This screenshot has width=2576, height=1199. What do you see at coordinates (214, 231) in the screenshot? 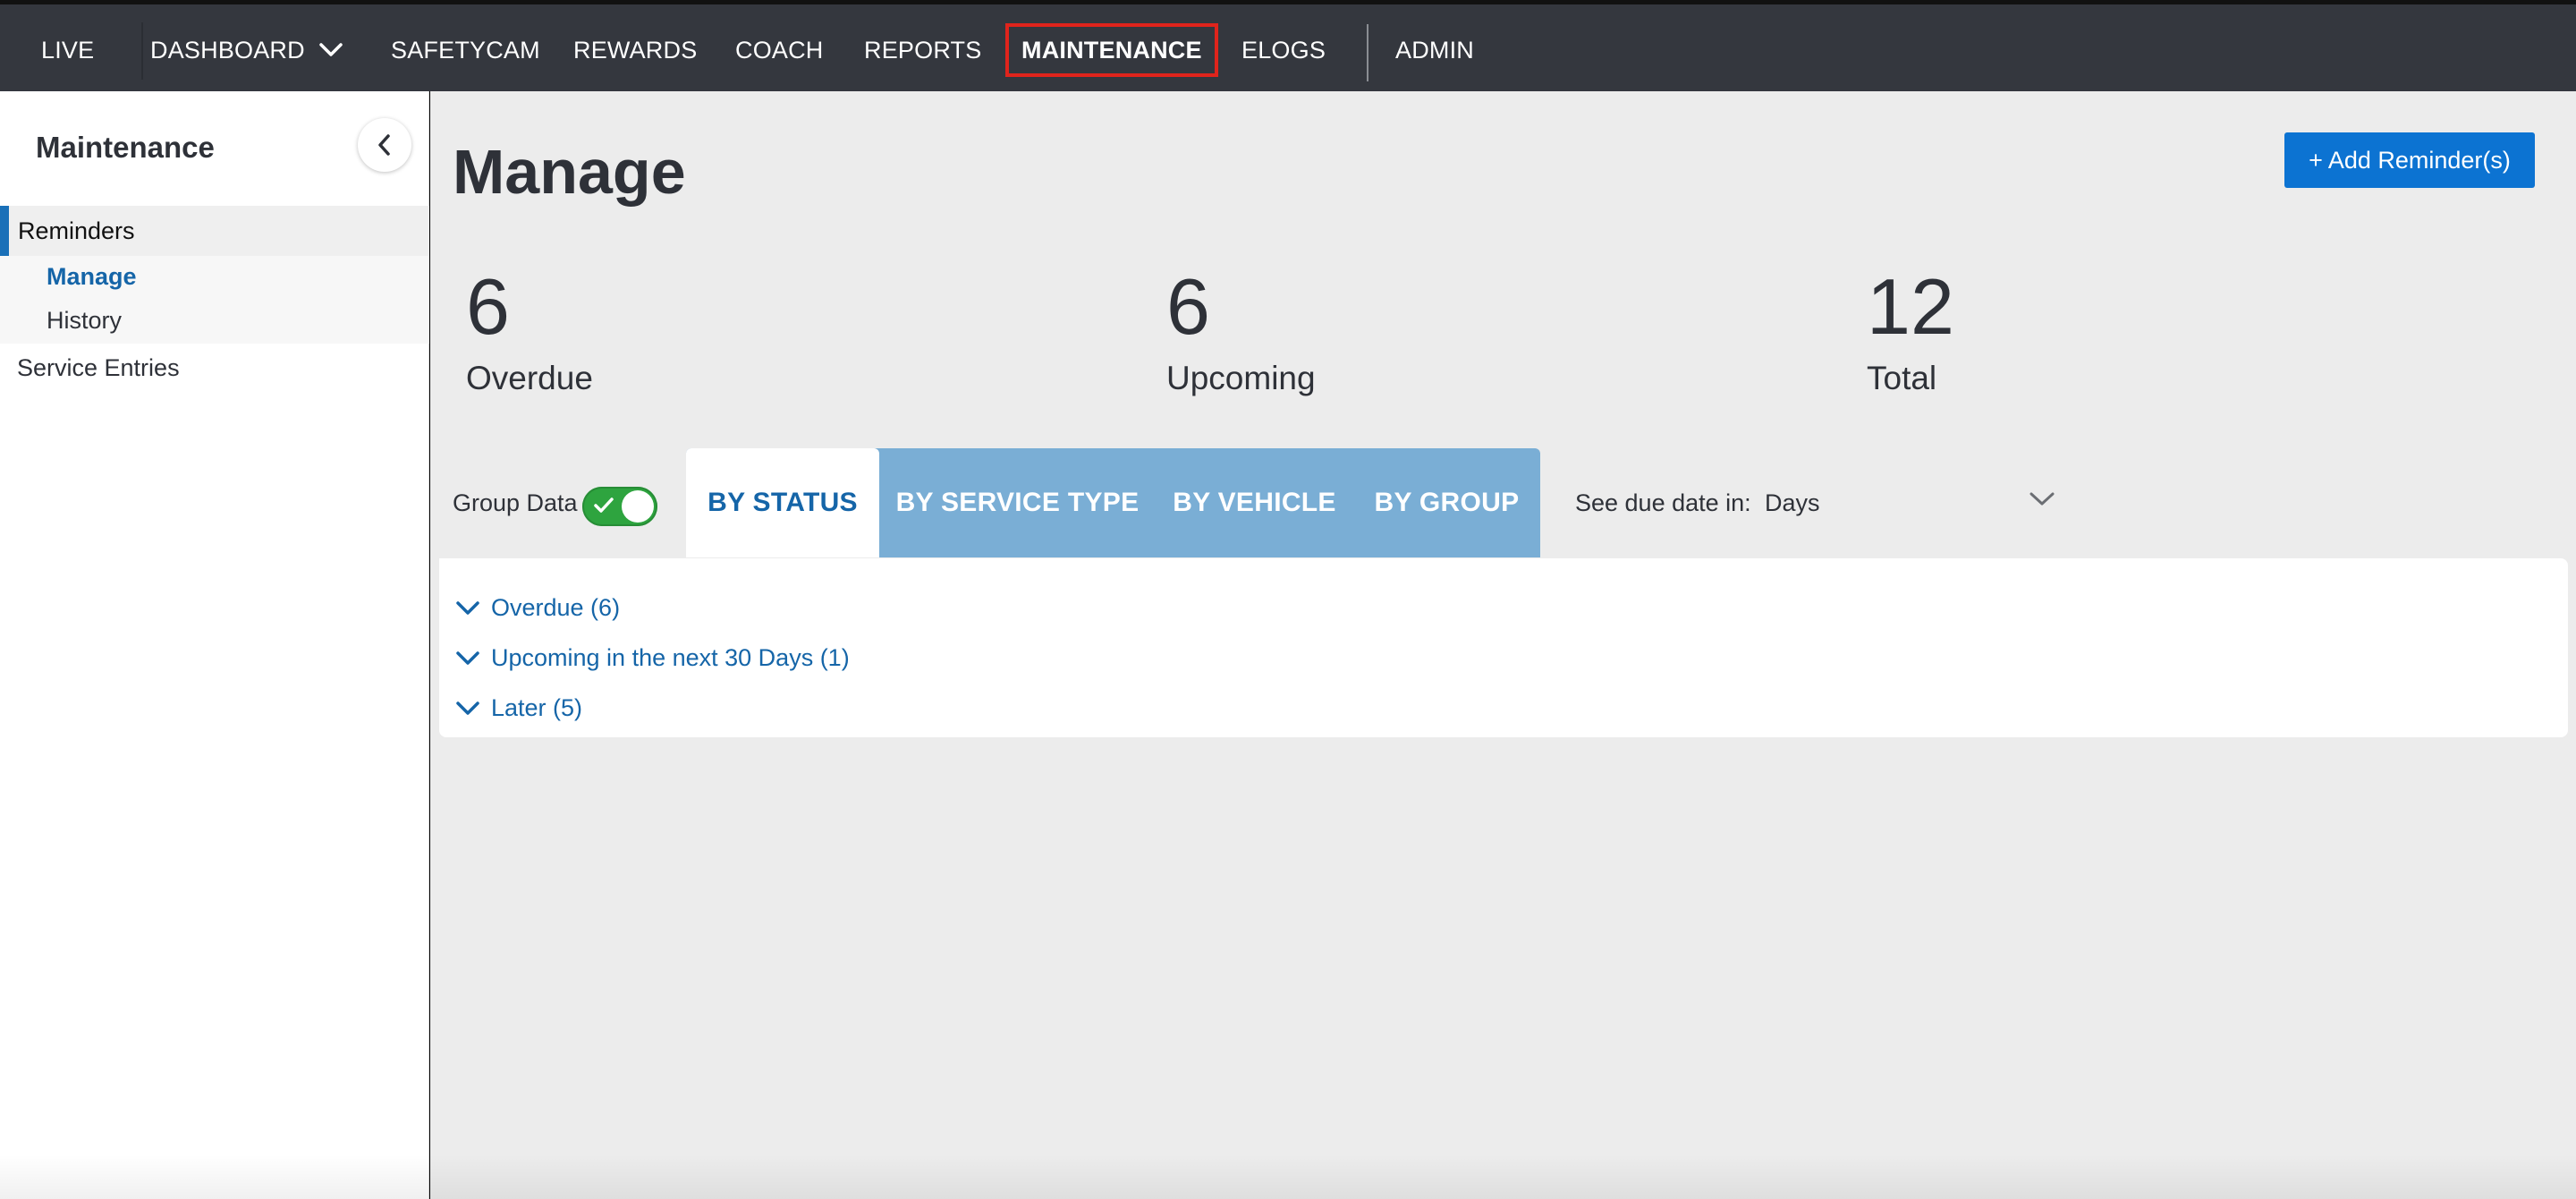
I see `sidebar-item-reminders: Reminders` at bounding box center [214, 231].